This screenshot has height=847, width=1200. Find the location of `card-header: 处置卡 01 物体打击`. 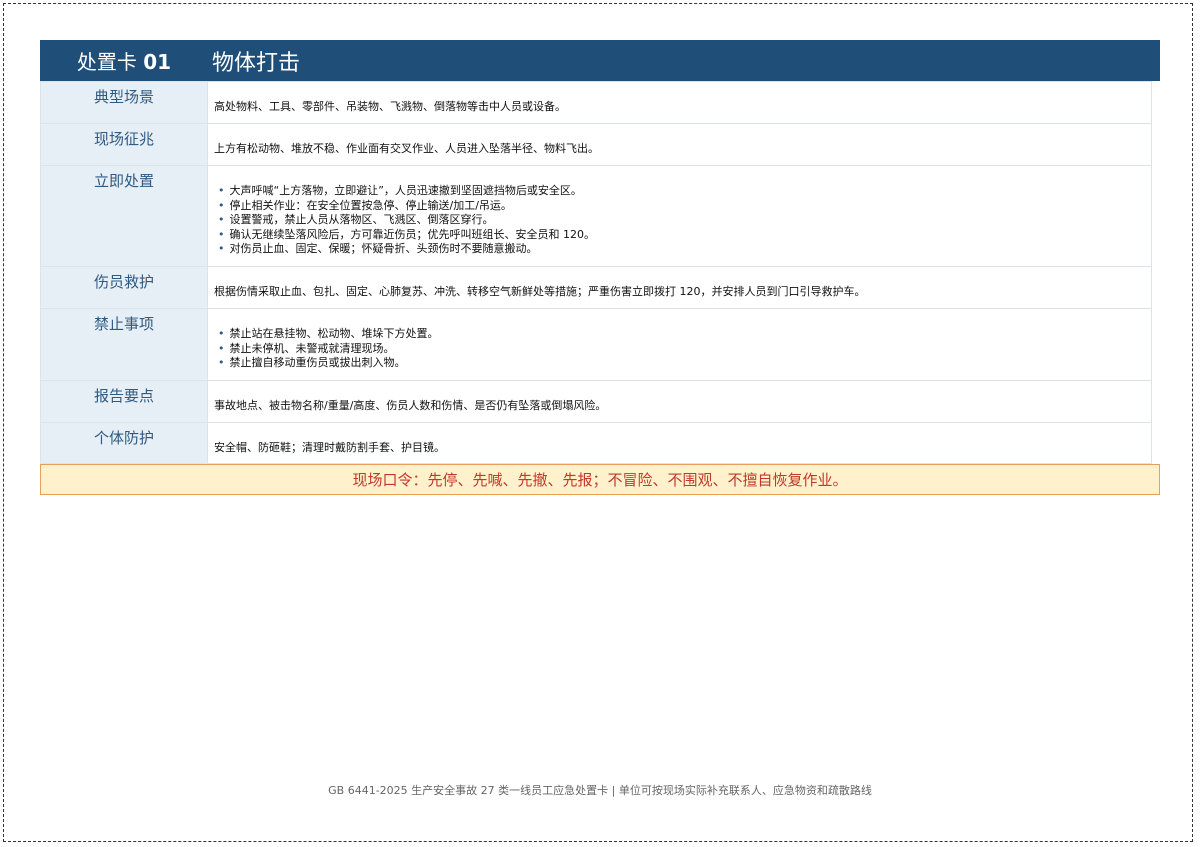

card-header: 处置卡 01 物体打击 is located at coordinates (600, 60).